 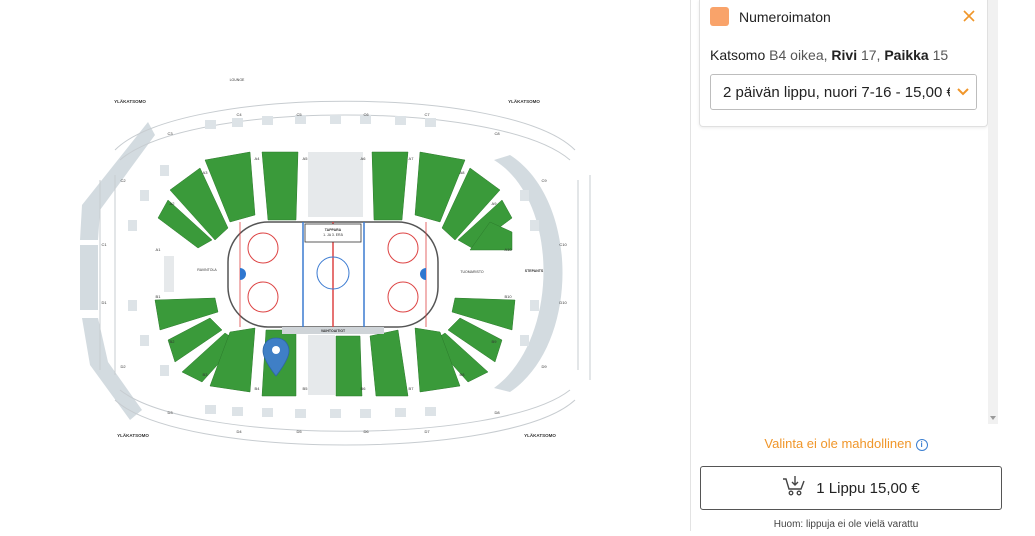 I want to click on ravintola-label: RAVINTOLA, so click(x=207, y=270).